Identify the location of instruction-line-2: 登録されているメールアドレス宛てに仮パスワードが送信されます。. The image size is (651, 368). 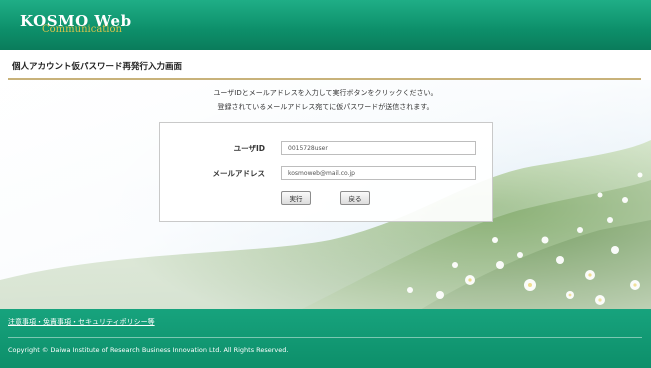
(325, 107).